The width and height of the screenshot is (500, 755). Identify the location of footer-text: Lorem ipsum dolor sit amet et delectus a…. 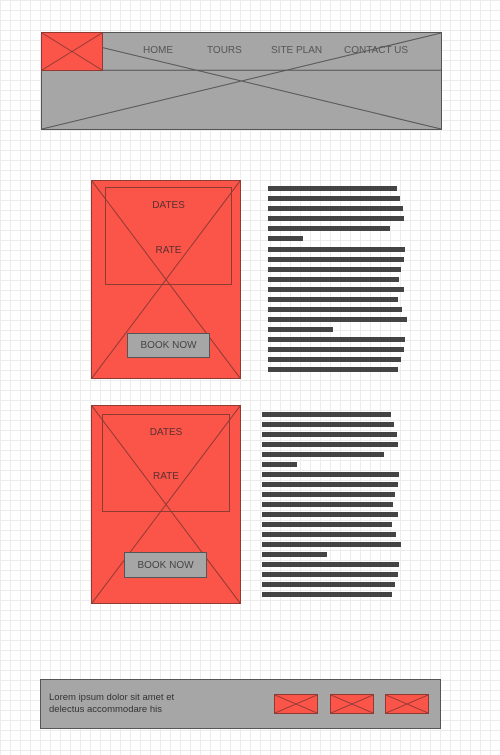
(112, 703).